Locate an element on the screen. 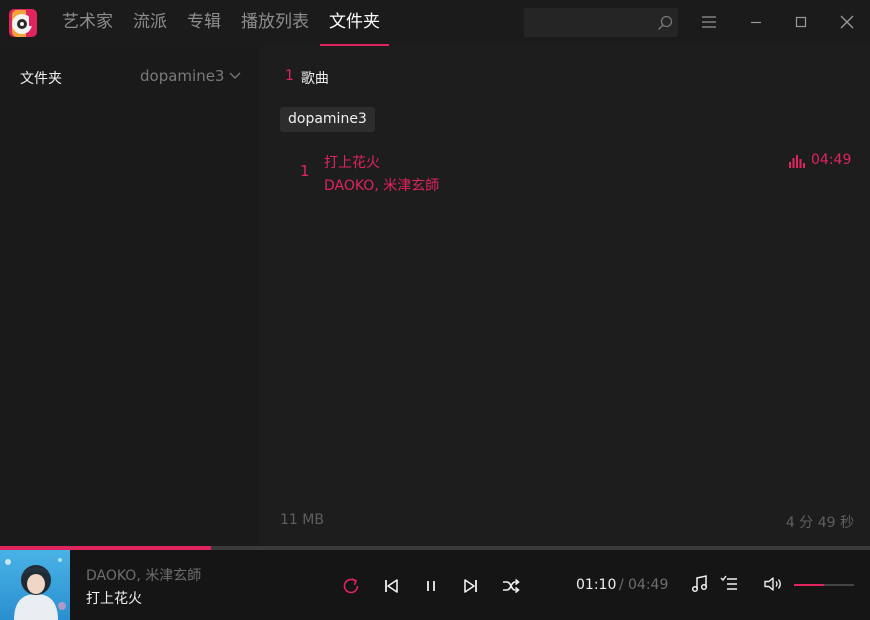  search-box is located at coordinates (601, 22).